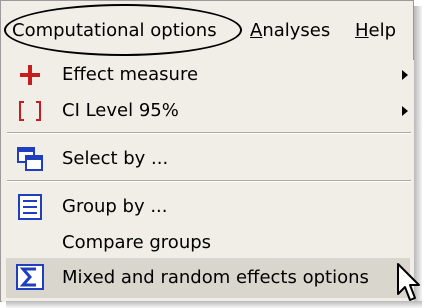 The height and width of the screenshot is (308, 424). I want to click on menu-help: Help, so click(375, 31).